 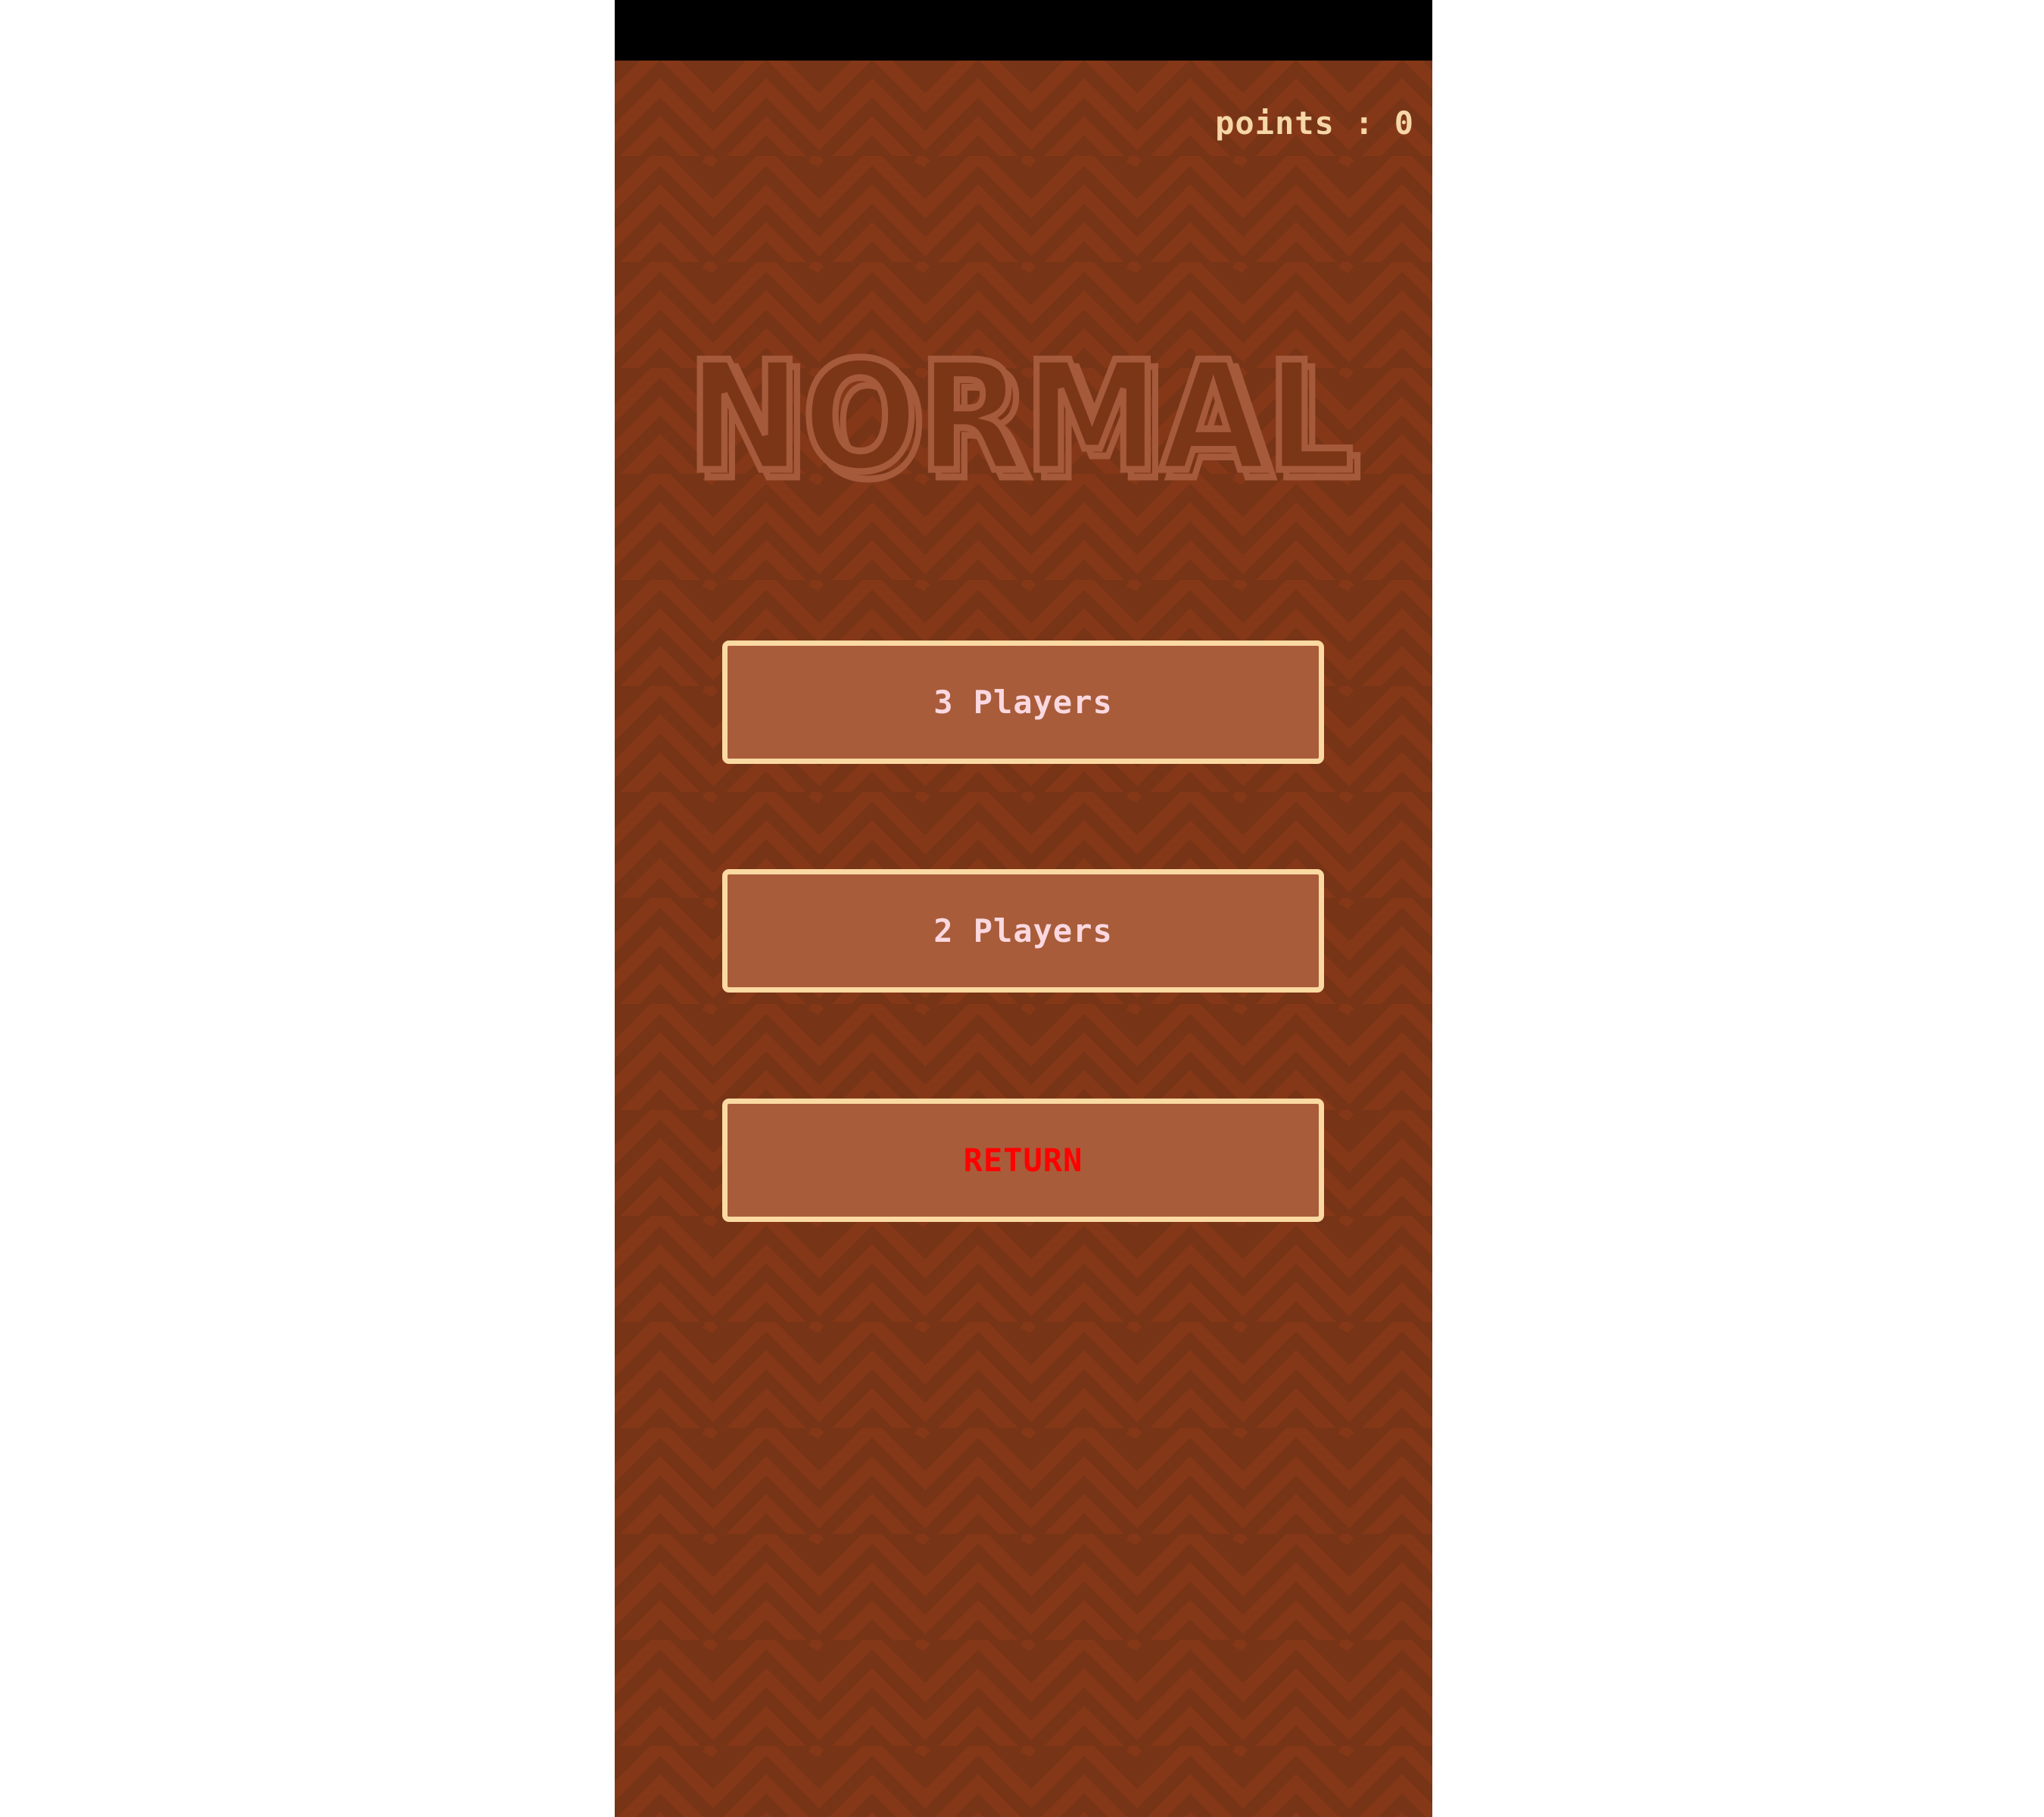 I want to click on mode-title: NORMAL NORMAL, so click(x=1024, y=427).